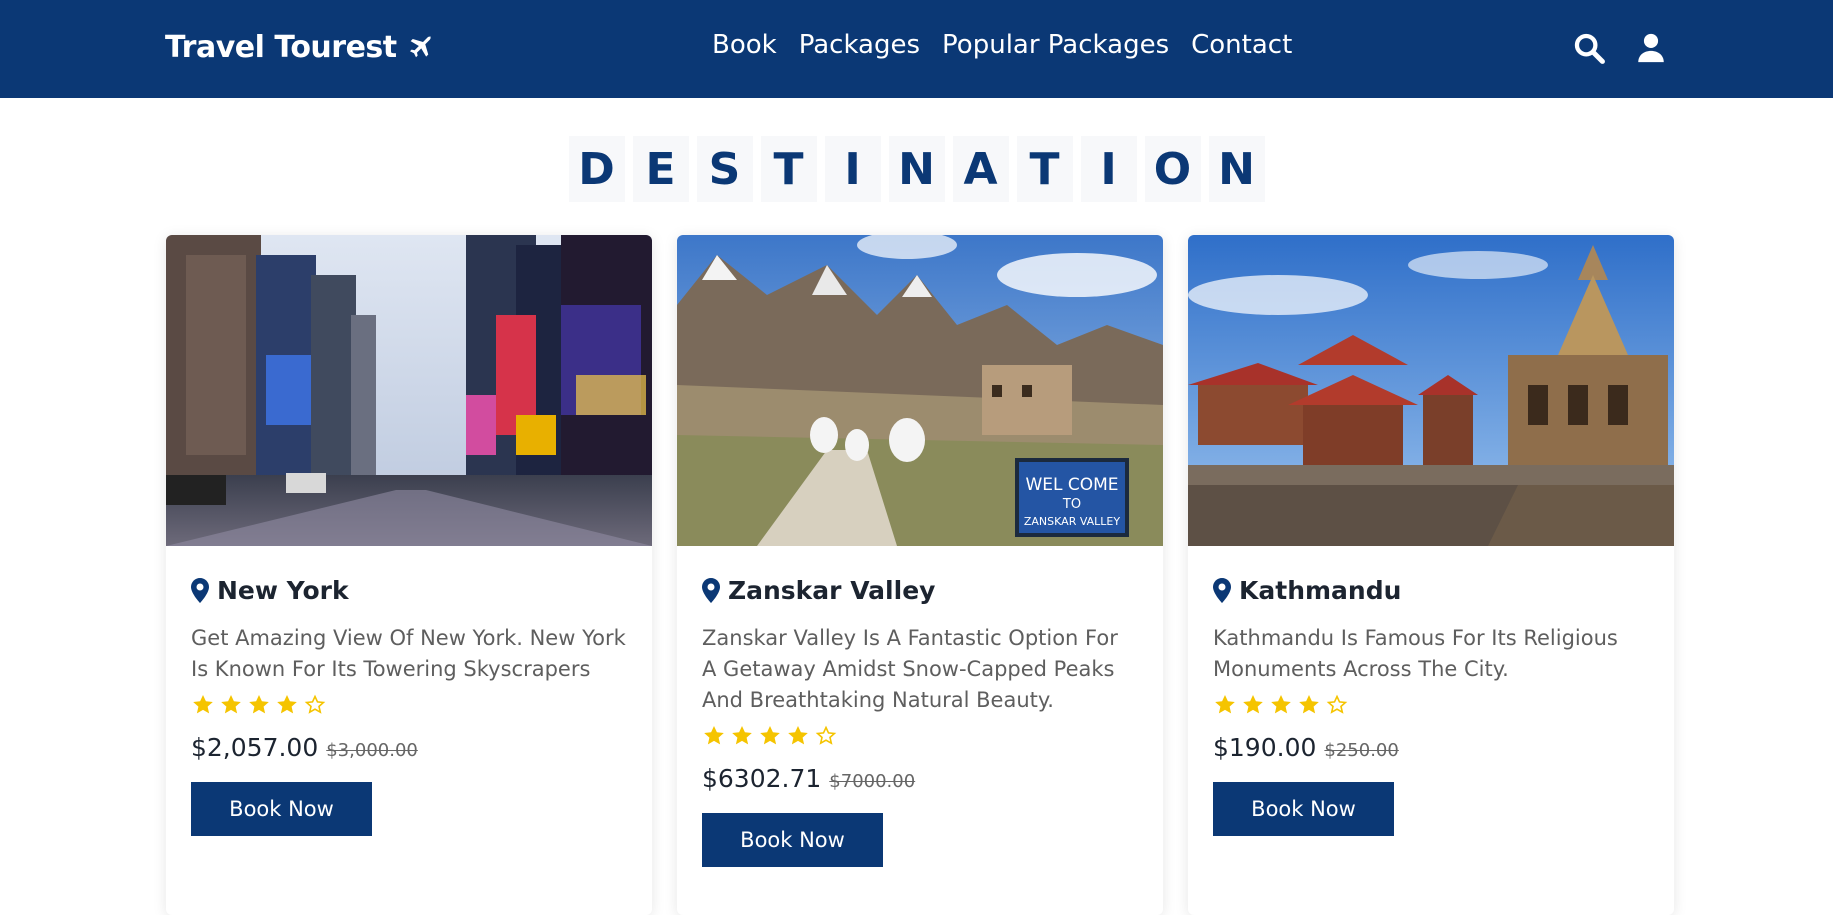 This screenshot has height=915, width=1833. I want to click on zanskar-valley-mountains-photo: WEL COME TO ZANSKAR VALLEY, so click(920, 390).